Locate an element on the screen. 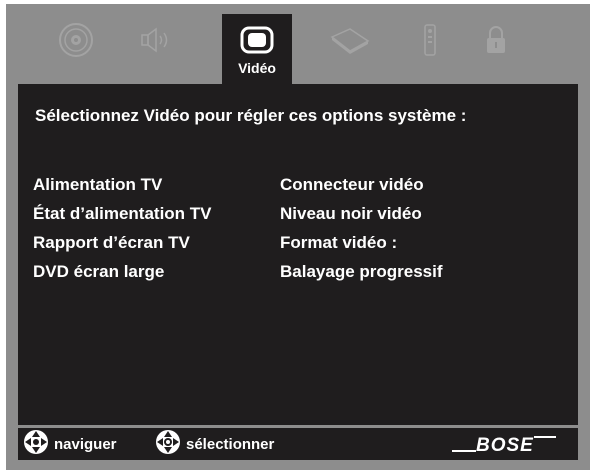 This screenshot has width=598, height=476. bose-logo: BOSE is located at coordinates (504, 446).